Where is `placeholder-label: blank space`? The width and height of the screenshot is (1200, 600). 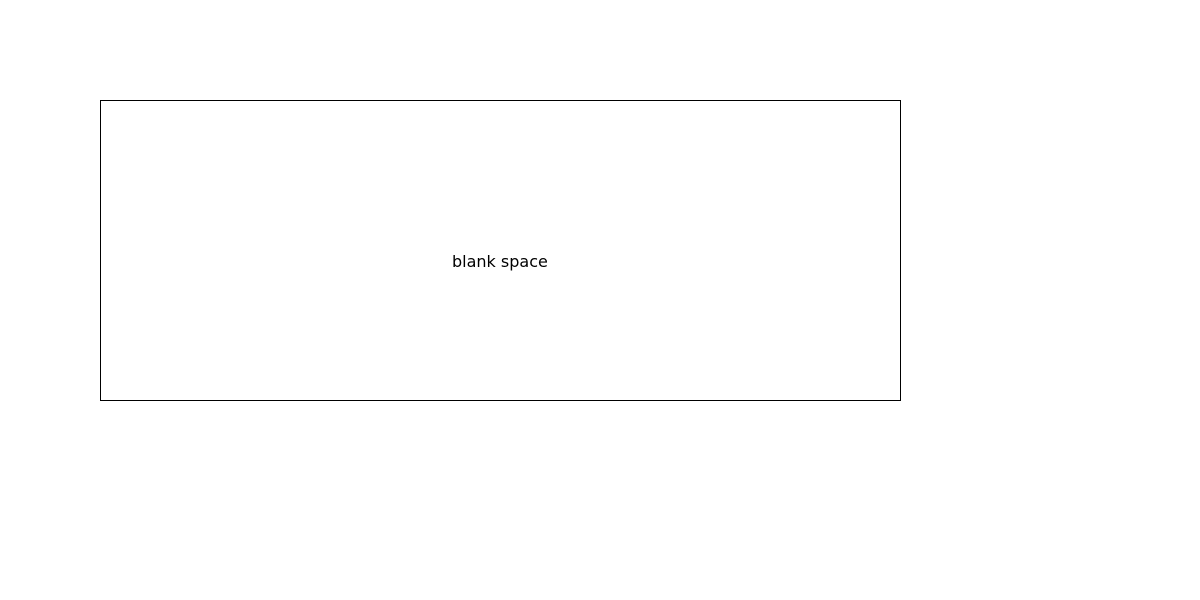 placeholder-label: blank space is located at coordinates (500, 261).